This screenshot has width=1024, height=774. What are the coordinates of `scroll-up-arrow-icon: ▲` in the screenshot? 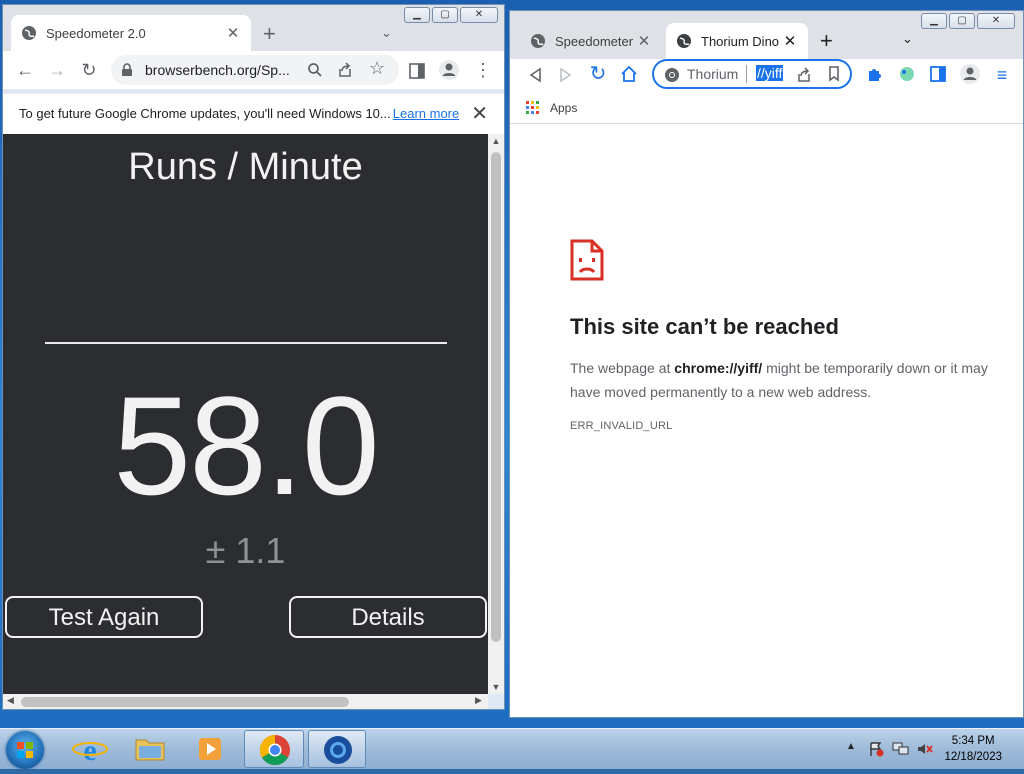 It's located at (496, 141).